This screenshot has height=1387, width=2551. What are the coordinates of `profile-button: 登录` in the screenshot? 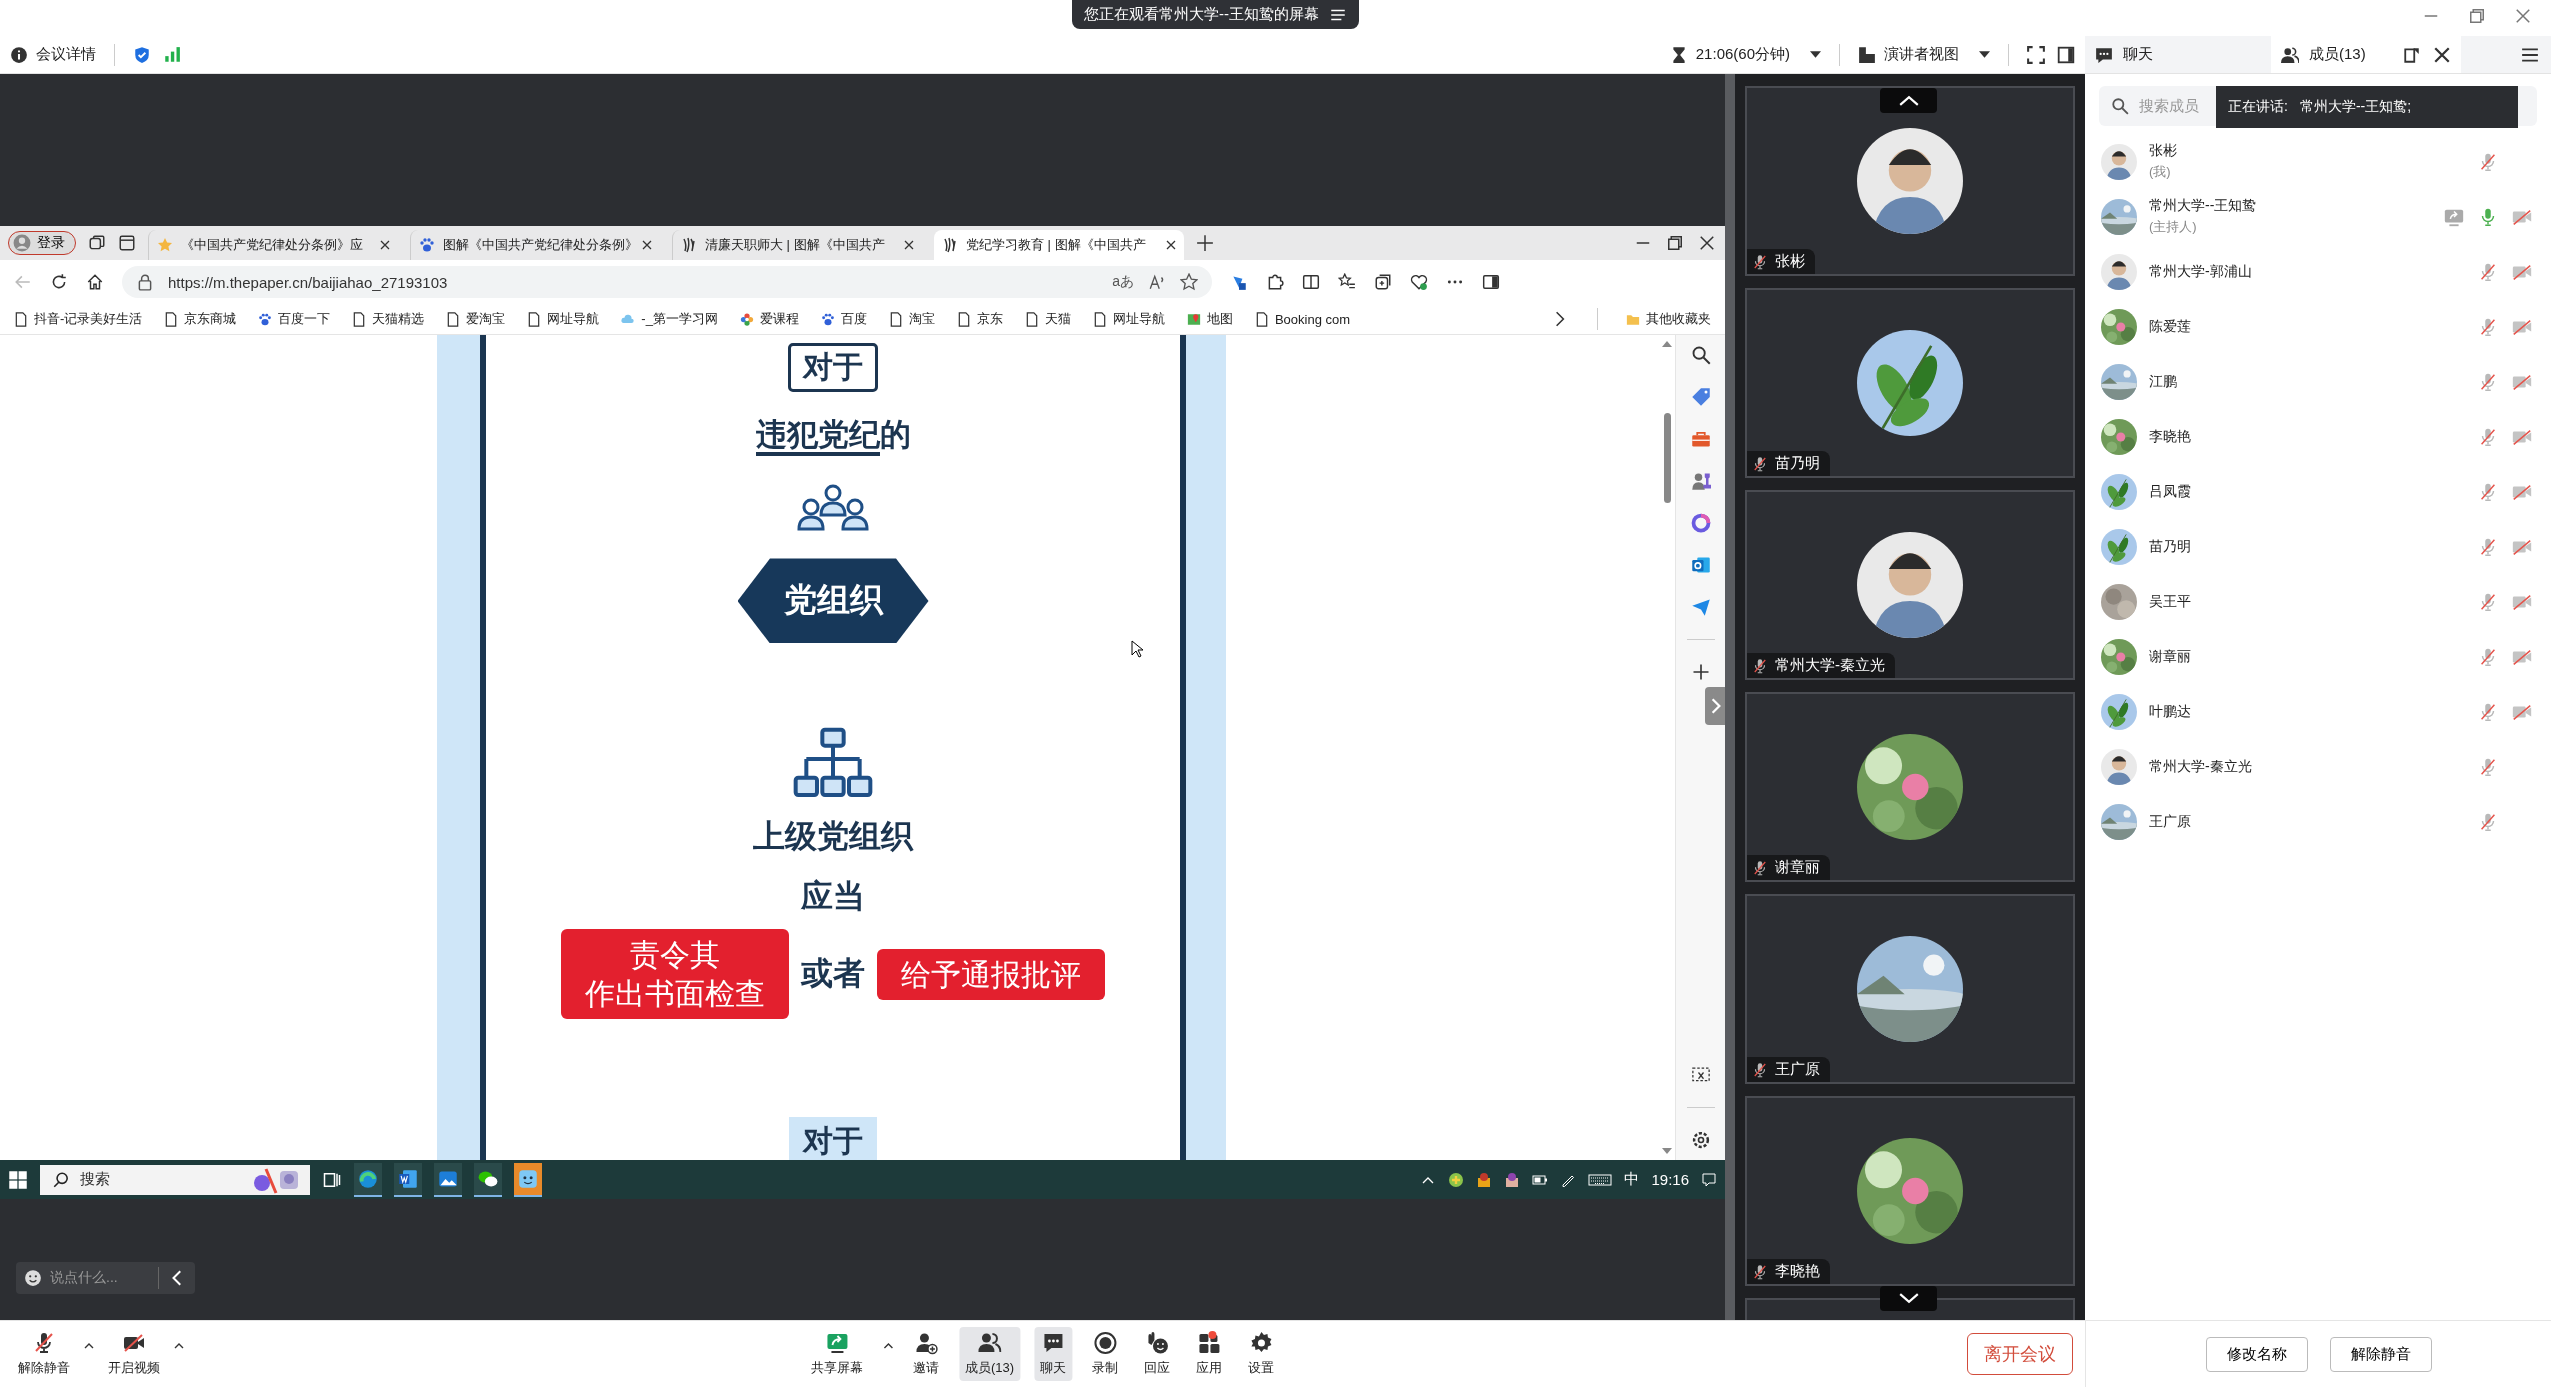 It's located at (42, 243).